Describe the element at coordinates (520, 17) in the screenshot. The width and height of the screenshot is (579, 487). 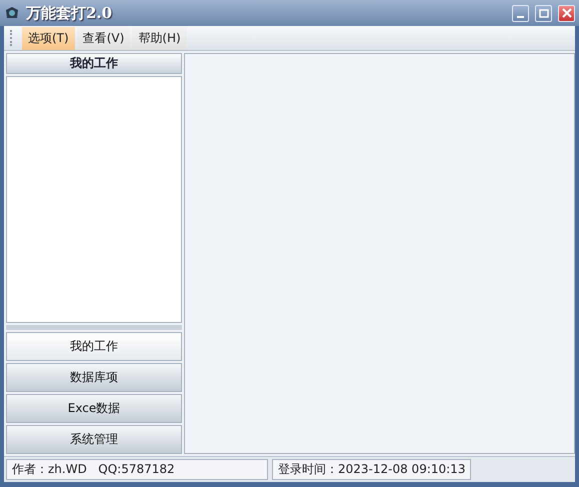
I see `minimize-icon` at that location.